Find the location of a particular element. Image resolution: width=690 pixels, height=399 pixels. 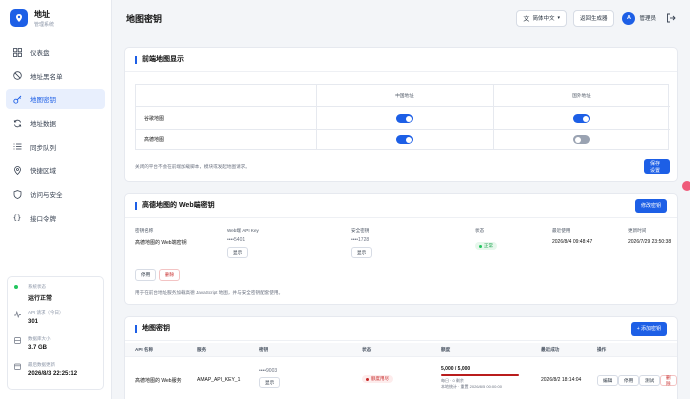

key-icon is located at coordinates (17, 99).